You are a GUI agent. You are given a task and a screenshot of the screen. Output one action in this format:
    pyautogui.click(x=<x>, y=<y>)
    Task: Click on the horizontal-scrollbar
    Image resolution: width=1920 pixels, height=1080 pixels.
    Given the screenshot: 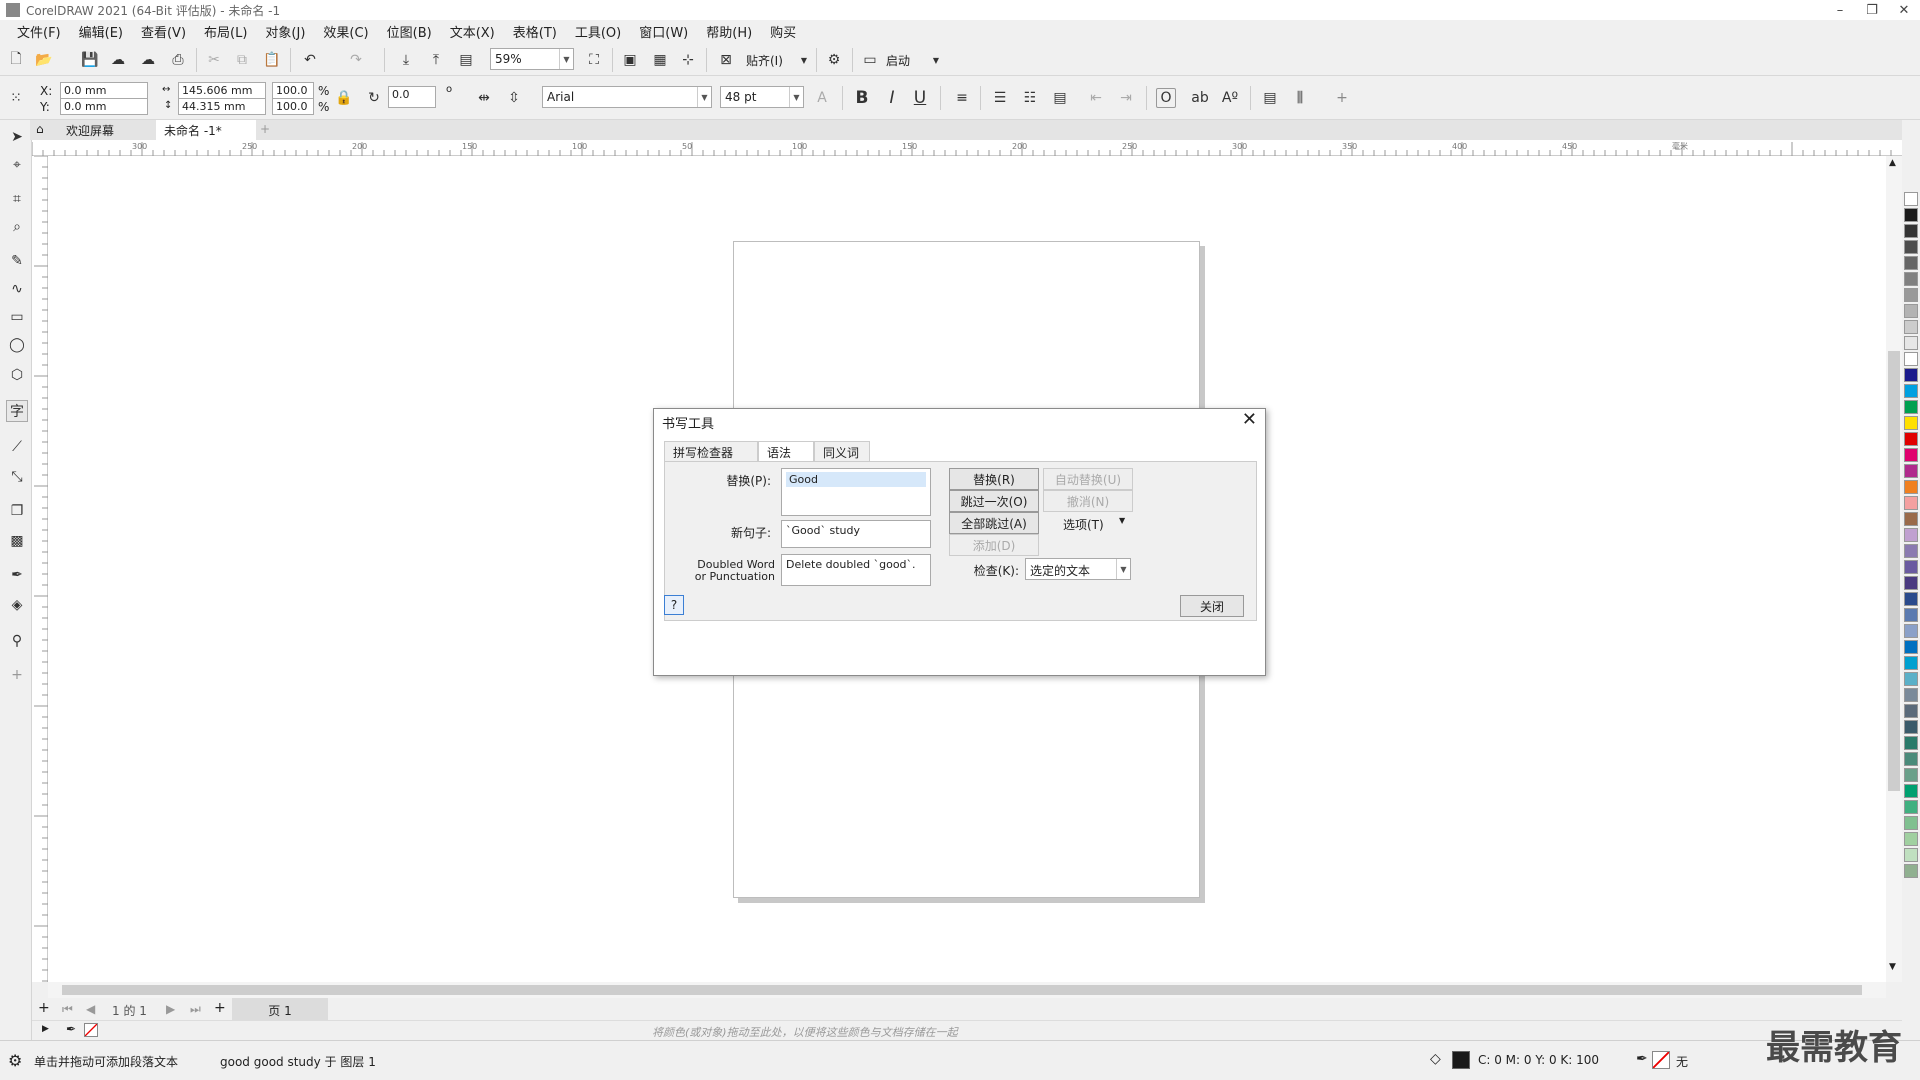 What is the action you would take?
    pyautogui.click(x=967, y=990)
    